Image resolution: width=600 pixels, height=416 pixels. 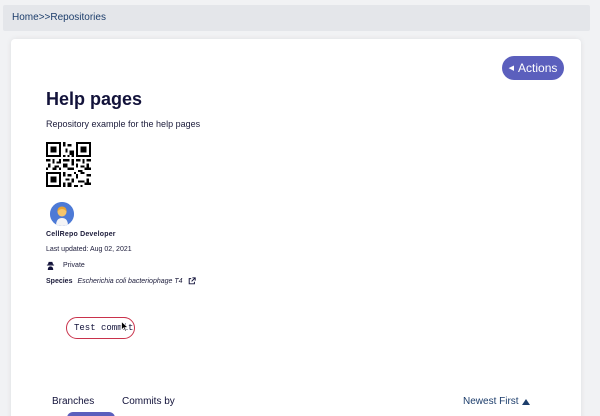 What do you see at coordinates (296, 18) in the screenshot?
I see `breadcrumb: Home>>Repositories` at bounding box center [296, 18].